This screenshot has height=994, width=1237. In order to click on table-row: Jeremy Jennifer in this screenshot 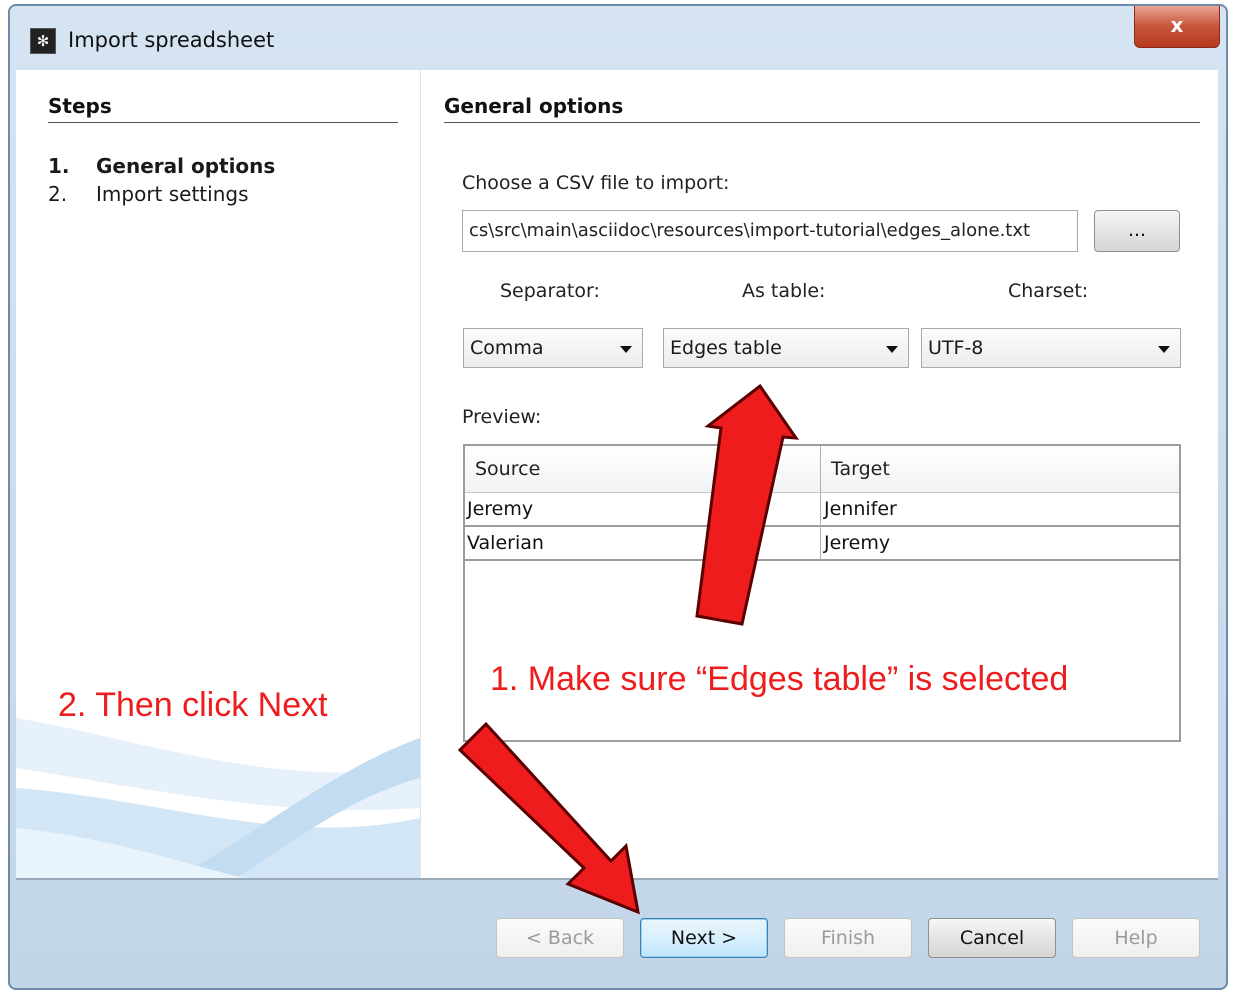, I will do `click(822, 510)`.